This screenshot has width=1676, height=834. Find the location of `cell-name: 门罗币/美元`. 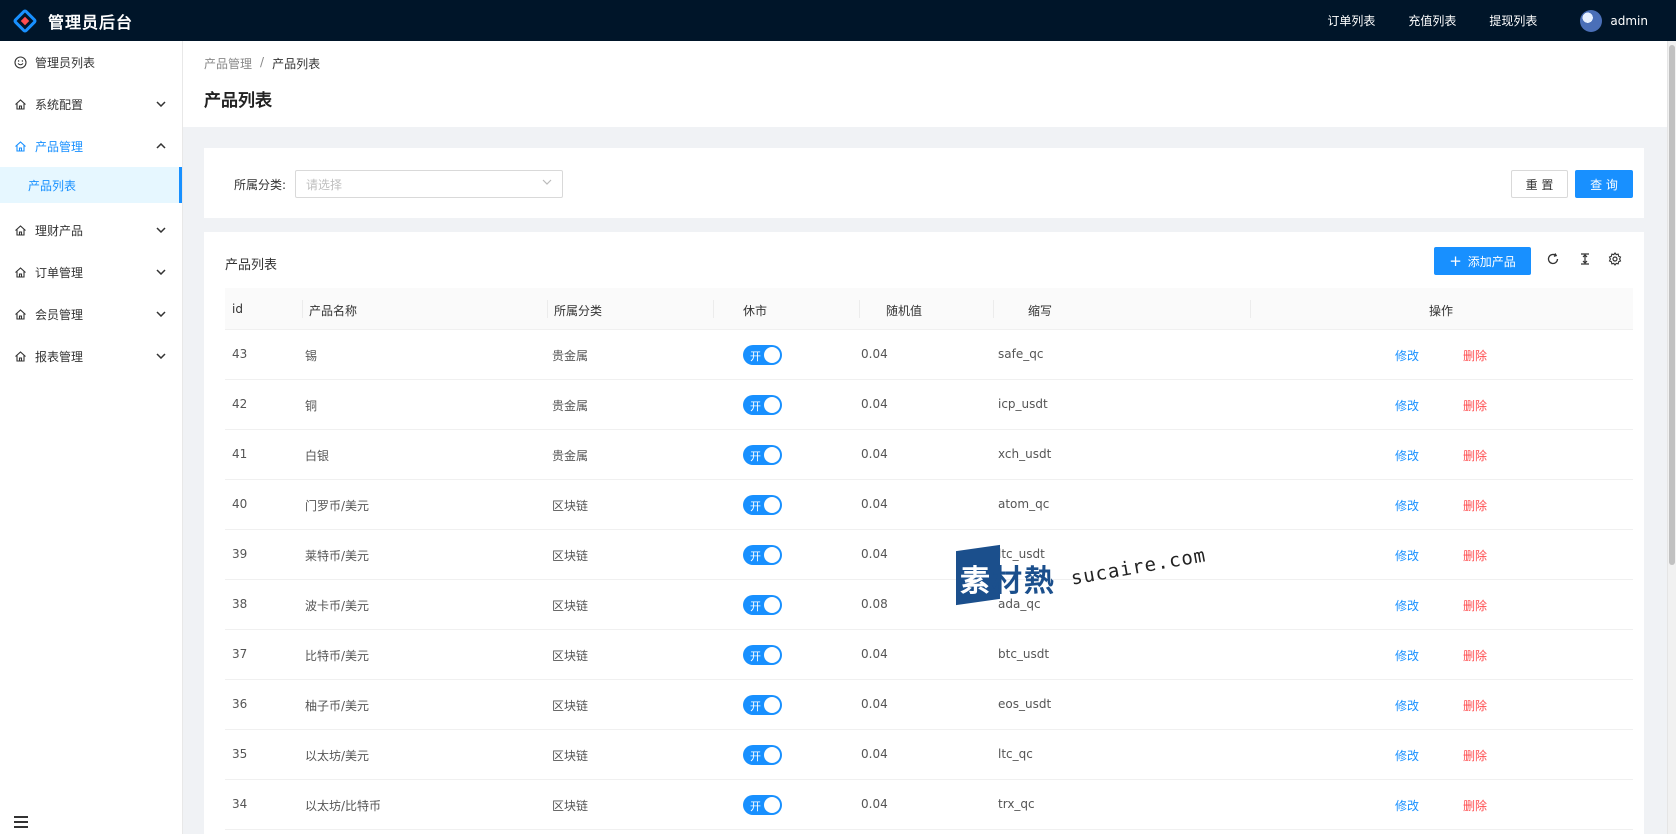

cell-name: 门罗币/美元 is located at coordinates (337, 506).